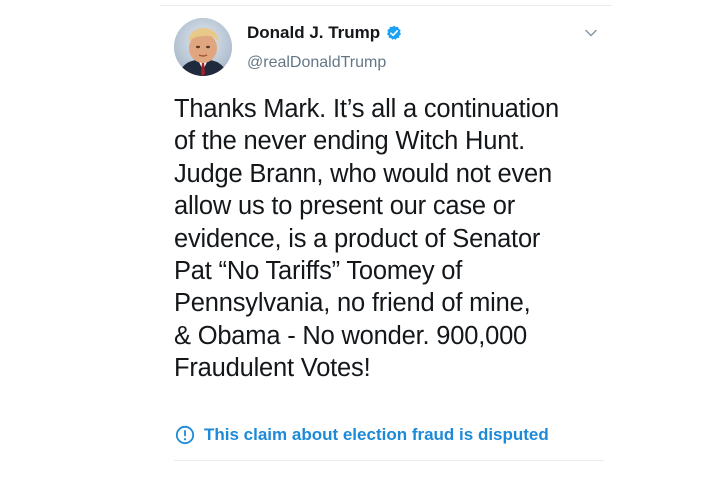 Image resolution: width=726 pixels, height=484 pixels. I want to click on chevron-down-icon, so click(591, 33).